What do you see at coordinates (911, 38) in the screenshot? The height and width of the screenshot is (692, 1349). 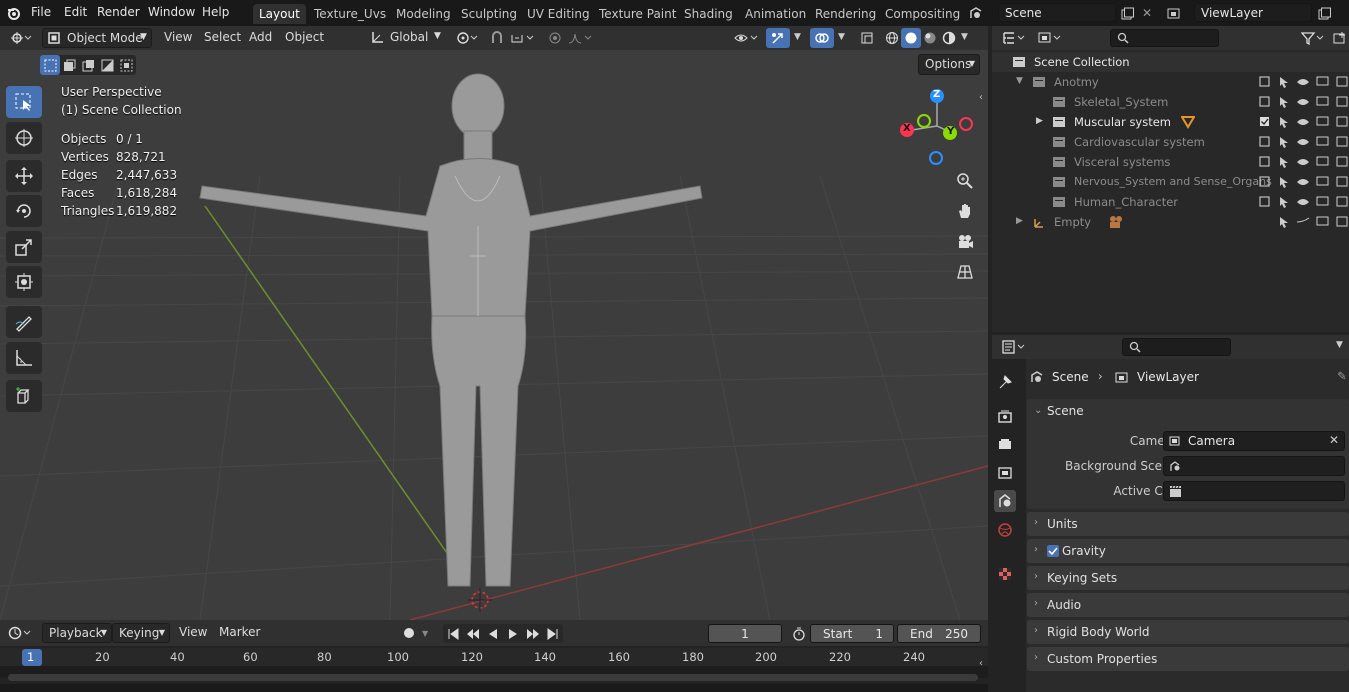 I see `solid-shading-icon` at bounding box center [911, 38].